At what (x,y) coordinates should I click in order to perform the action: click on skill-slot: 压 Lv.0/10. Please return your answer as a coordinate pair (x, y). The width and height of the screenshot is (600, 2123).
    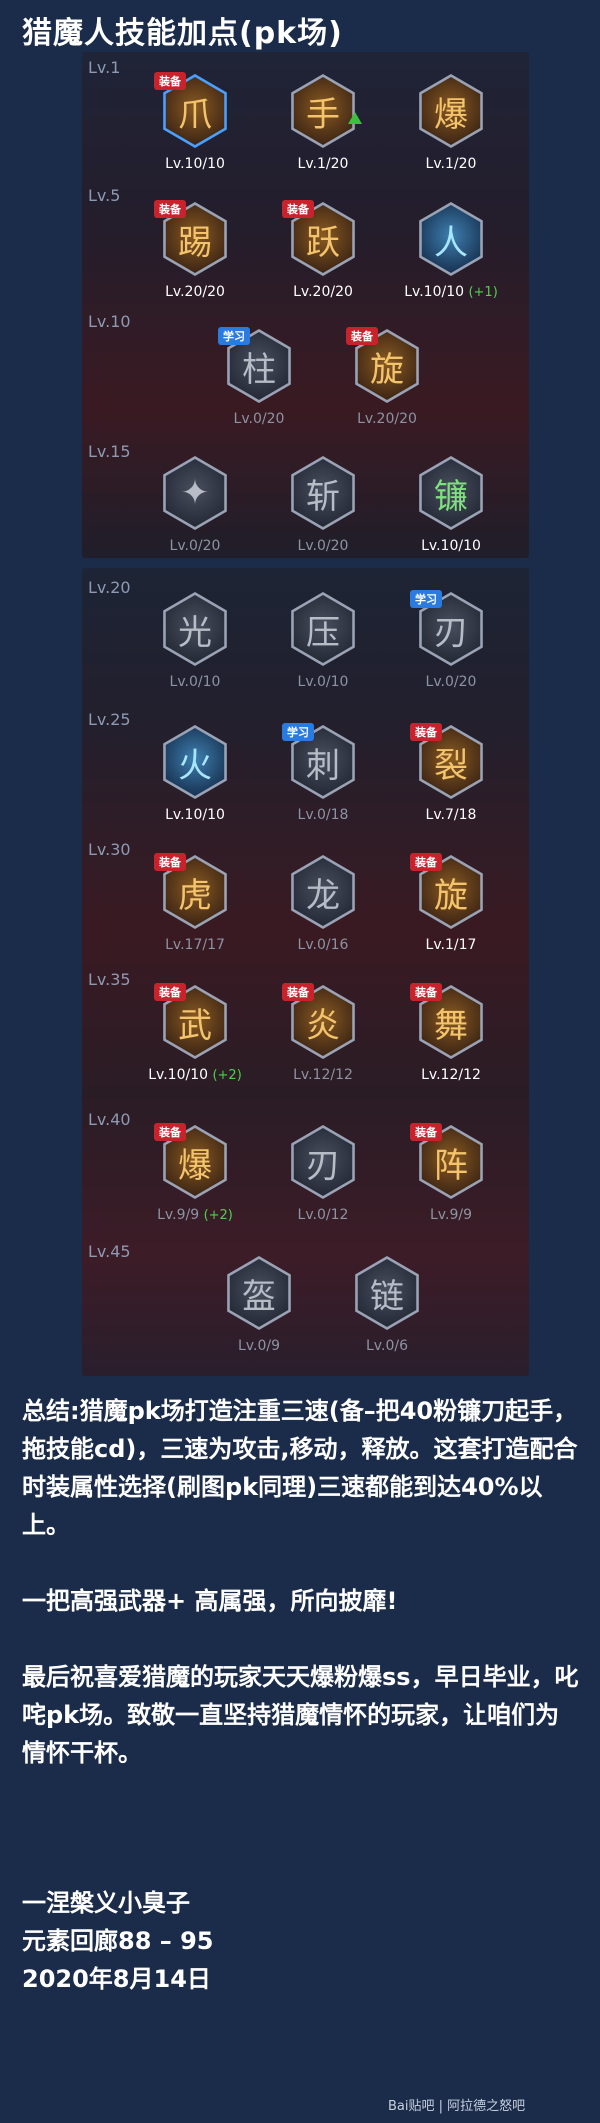
    Looking at the image, I should click on (323, 646).